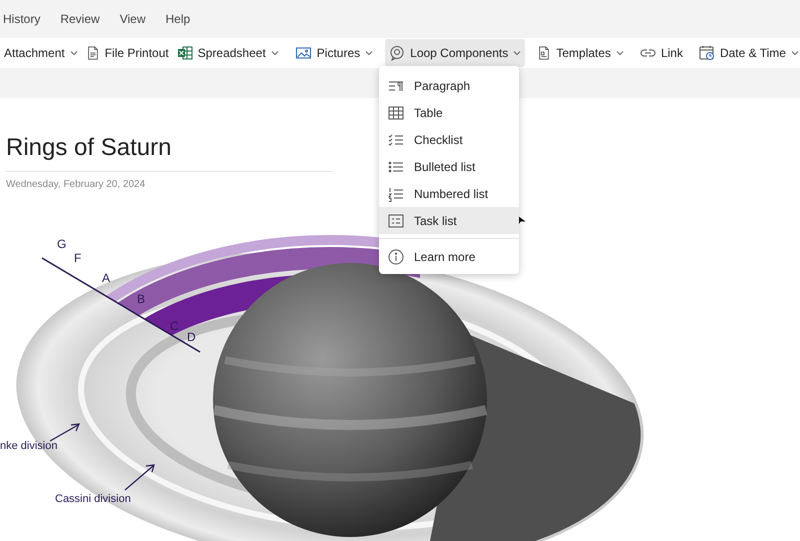  I want to click on menu-item: History, so click(21, 19).